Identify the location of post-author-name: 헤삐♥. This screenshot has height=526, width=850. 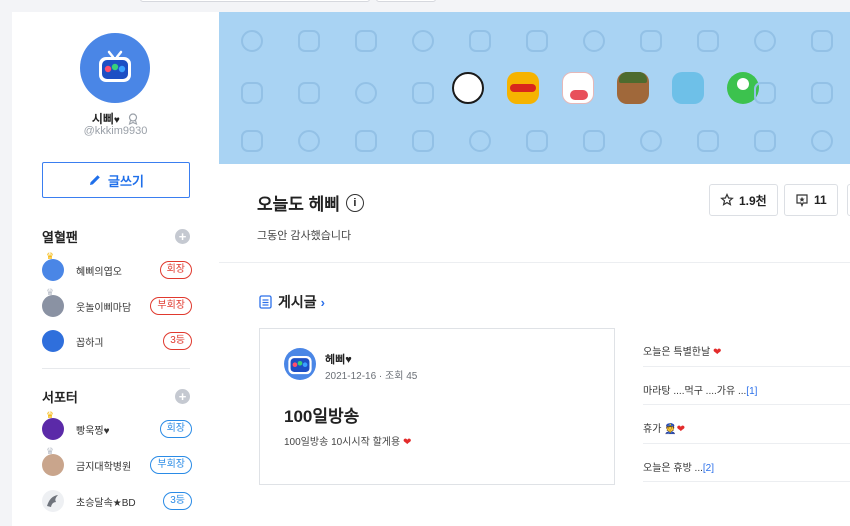
(338, 359).